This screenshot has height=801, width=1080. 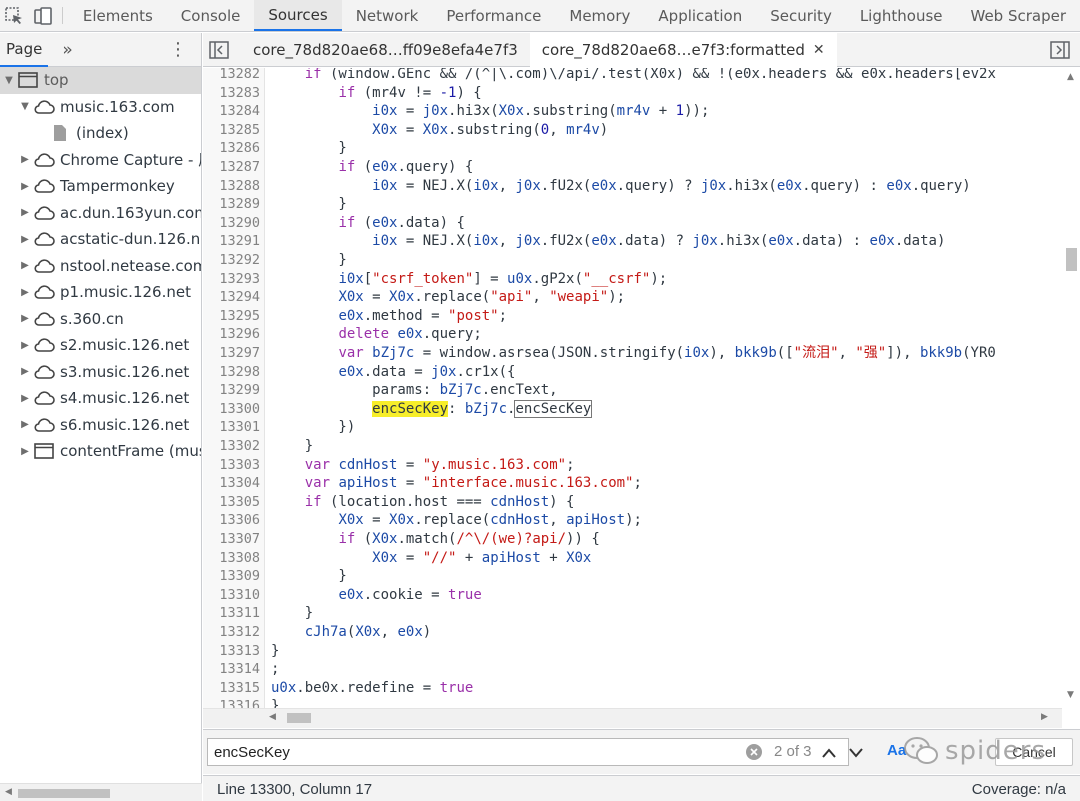 I want to click on scroll-right-icon: ▶, so click(x=1044, y=717).